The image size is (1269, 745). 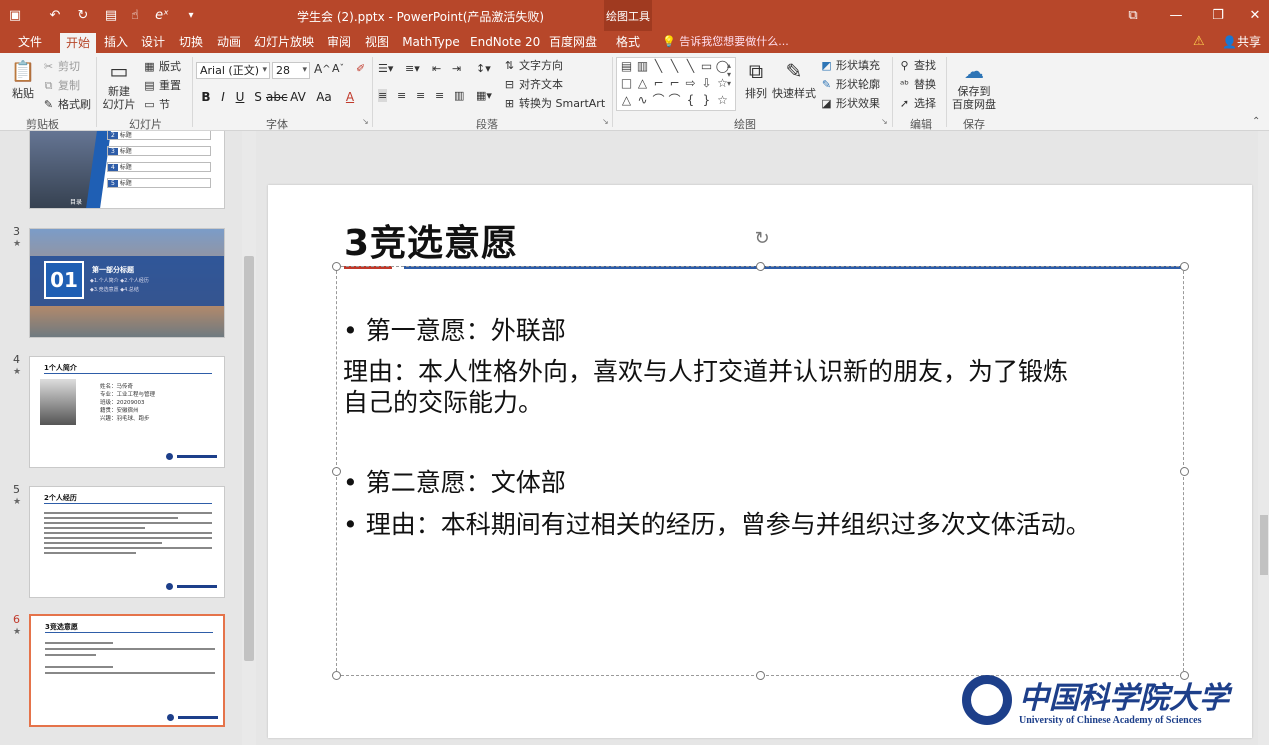 What do you see at coordinates (722, 100) in the screenshot?
I see `star-shape-icon: ☆` at bounding box center [722, 100].